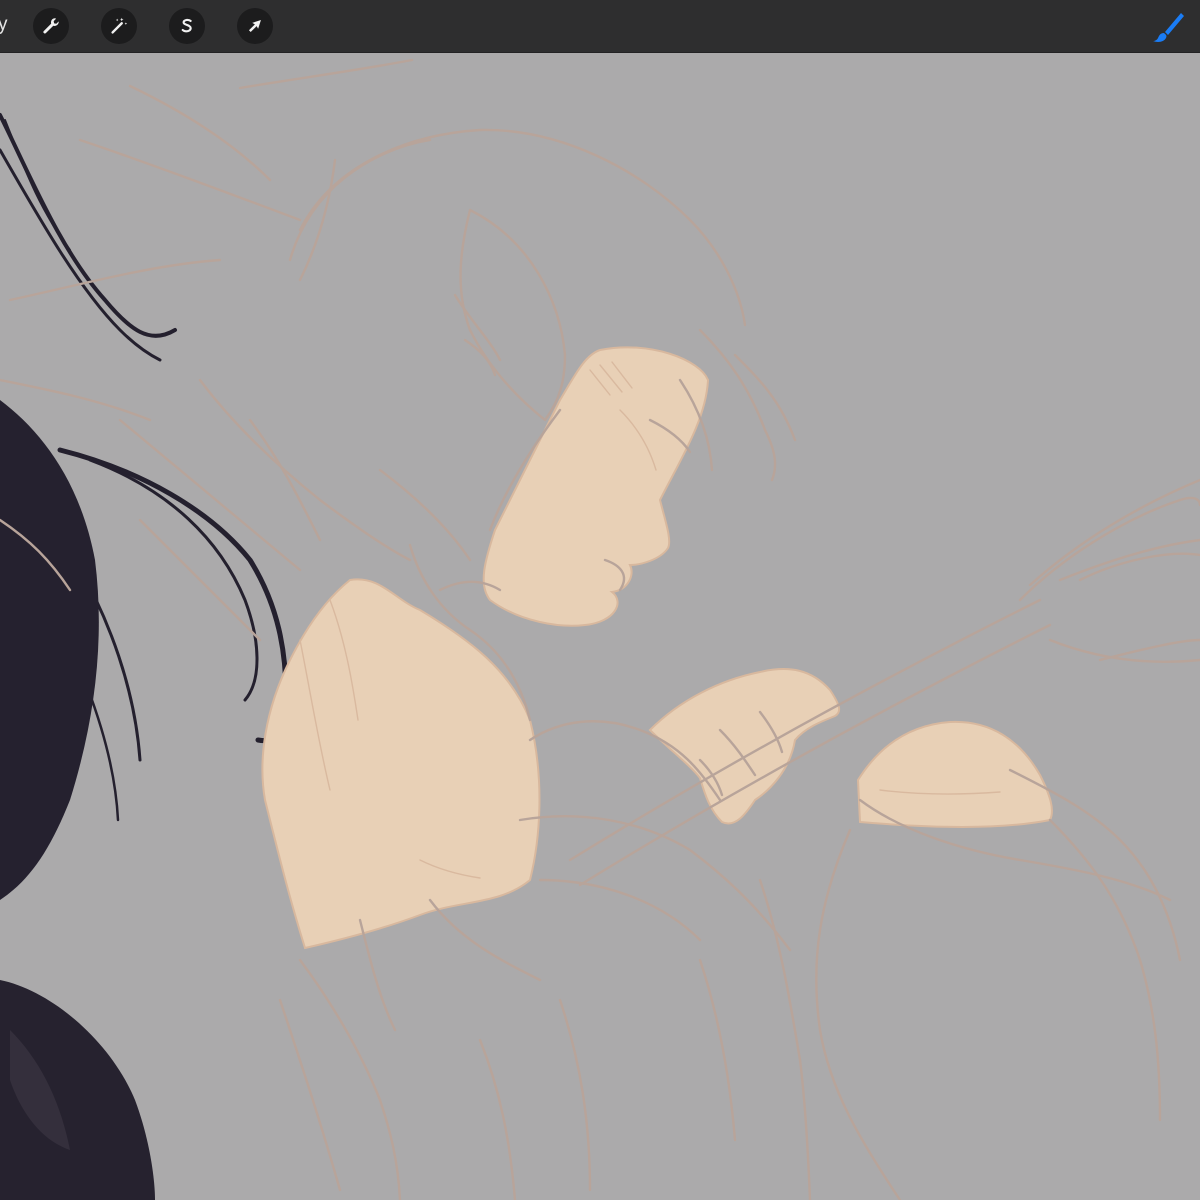  I want to click on transform-button, so click(255, 26).